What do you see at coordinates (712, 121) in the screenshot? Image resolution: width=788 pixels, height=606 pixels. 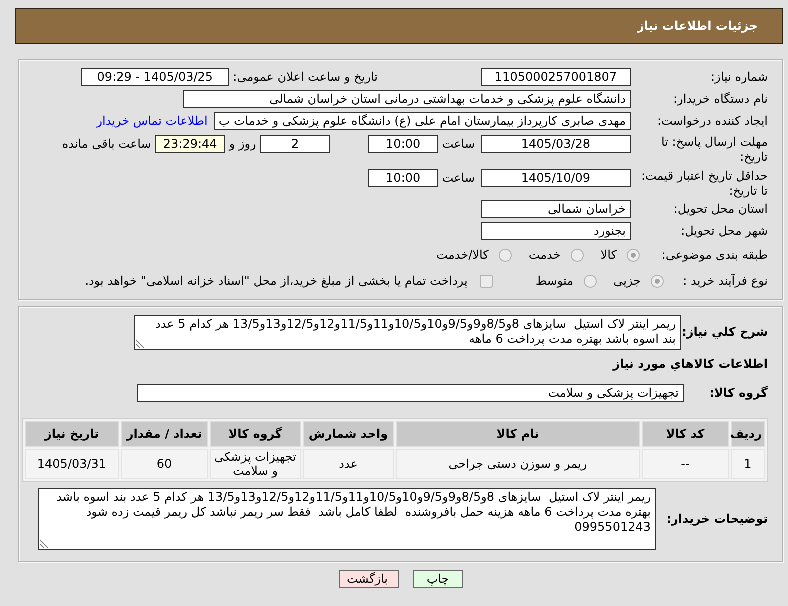 I see `field-label: ایجاد کننده درخواست:` at bounding box center [712, 121].